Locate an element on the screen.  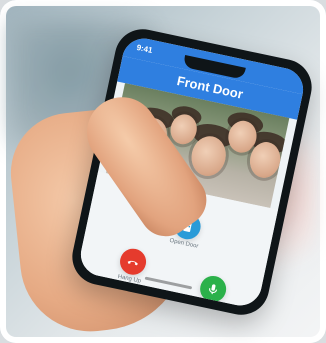
mute-button is located at coordinates (213, 289).